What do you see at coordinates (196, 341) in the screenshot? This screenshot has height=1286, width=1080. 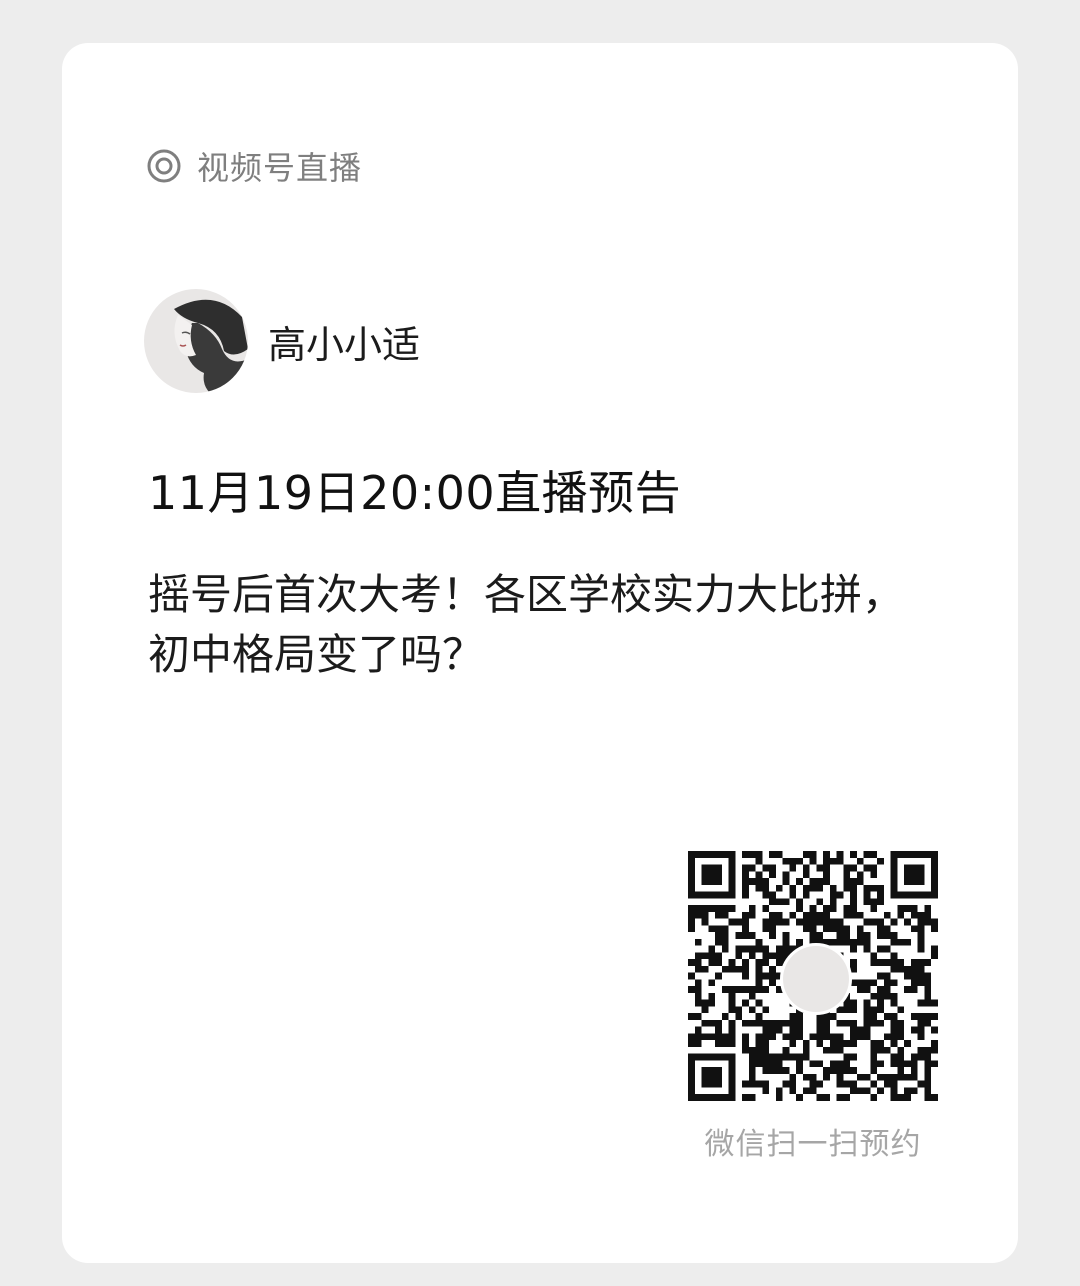 I see `avatar` at bounding box center [196, 341].